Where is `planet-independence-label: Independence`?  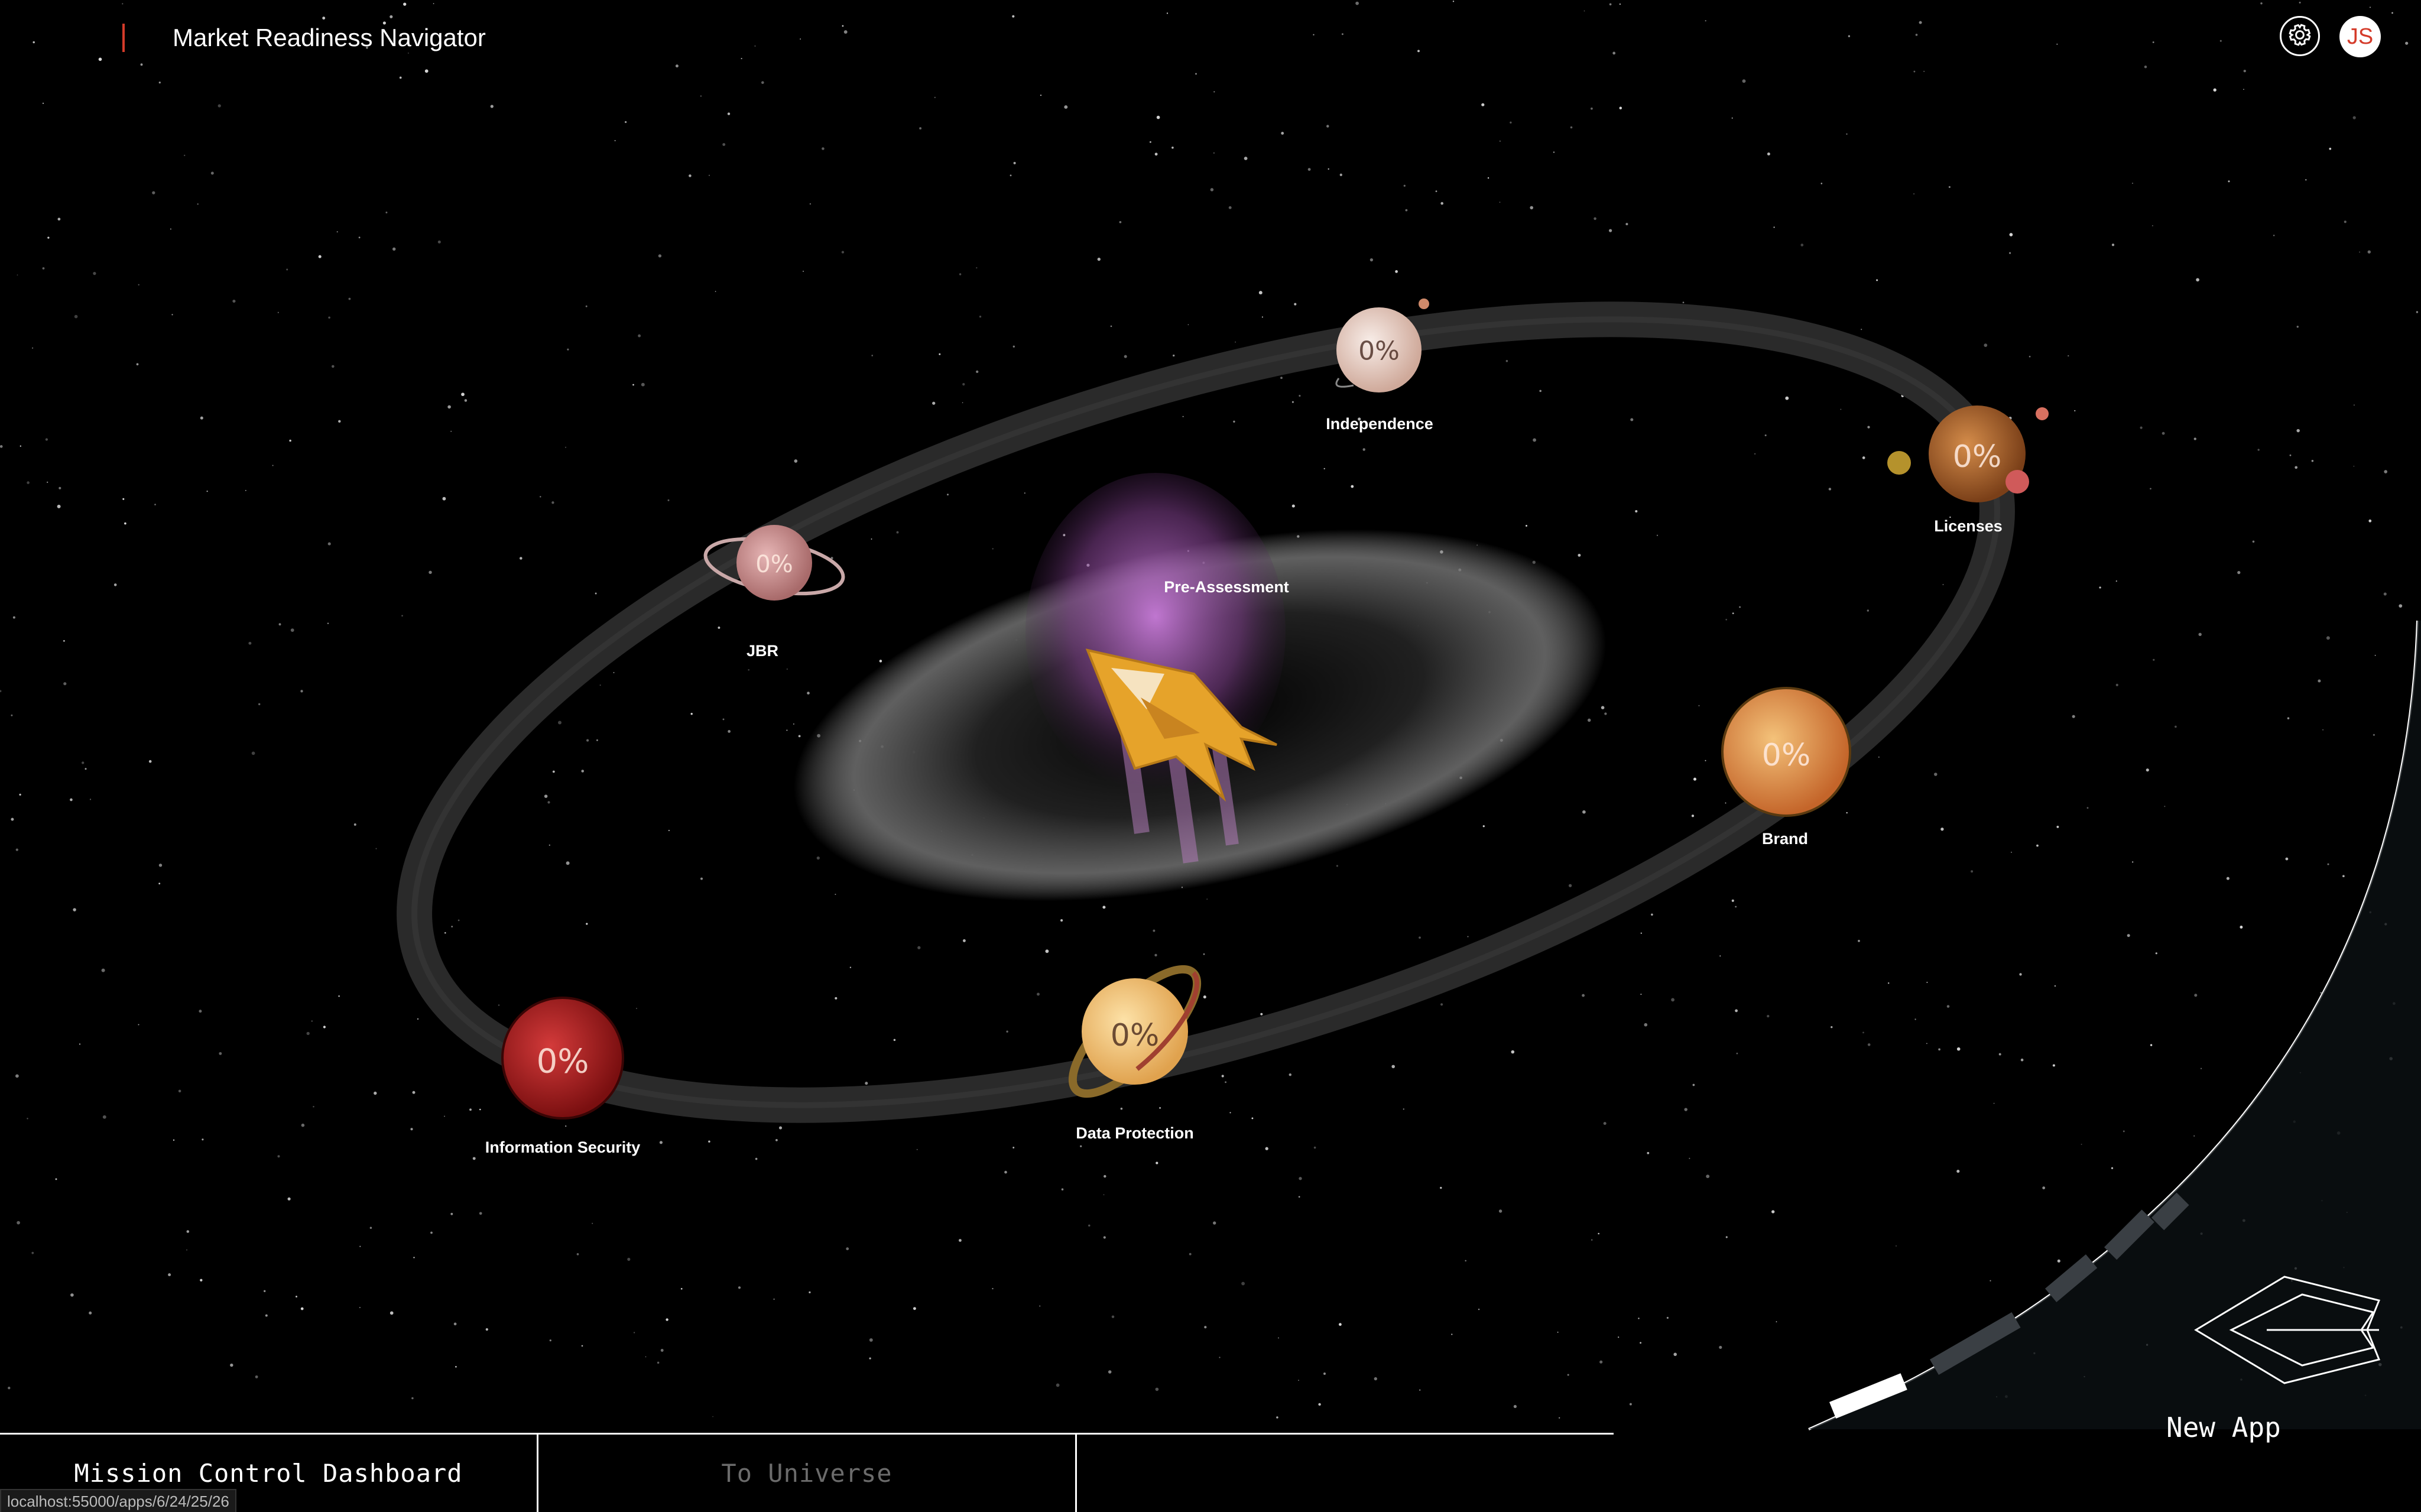 planet-independence-label: Independence is located at coordinates (1380, 424).